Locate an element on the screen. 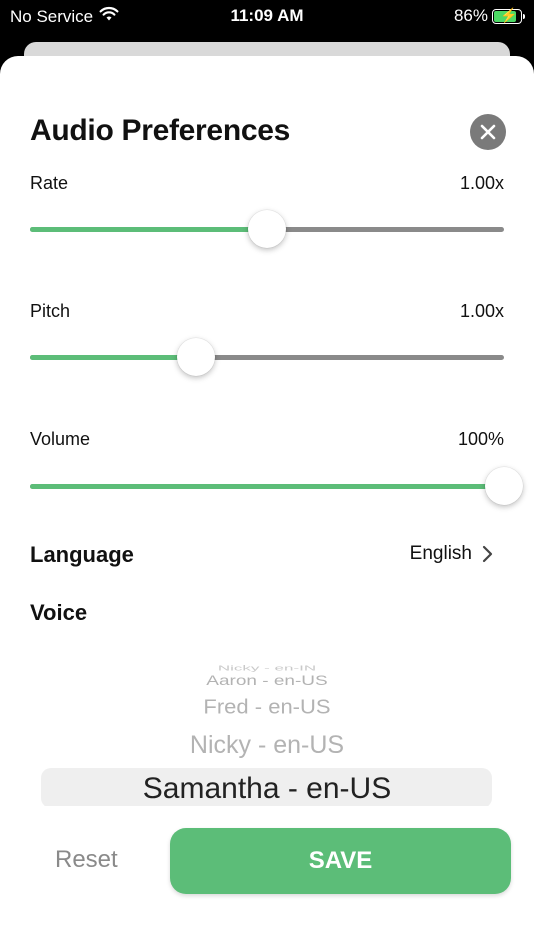 This screenshot has height=950, width=534. volume-slider is located at coordinates (276, 486).